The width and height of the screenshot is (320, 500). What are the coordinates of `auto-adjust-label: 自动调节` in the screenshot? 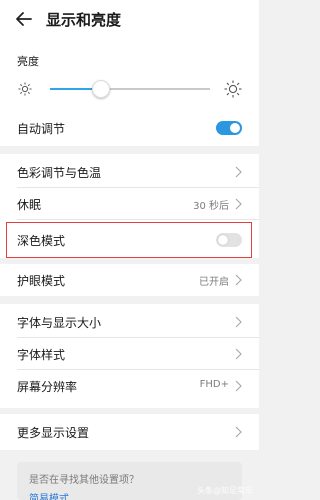 It's located at (41, 129).